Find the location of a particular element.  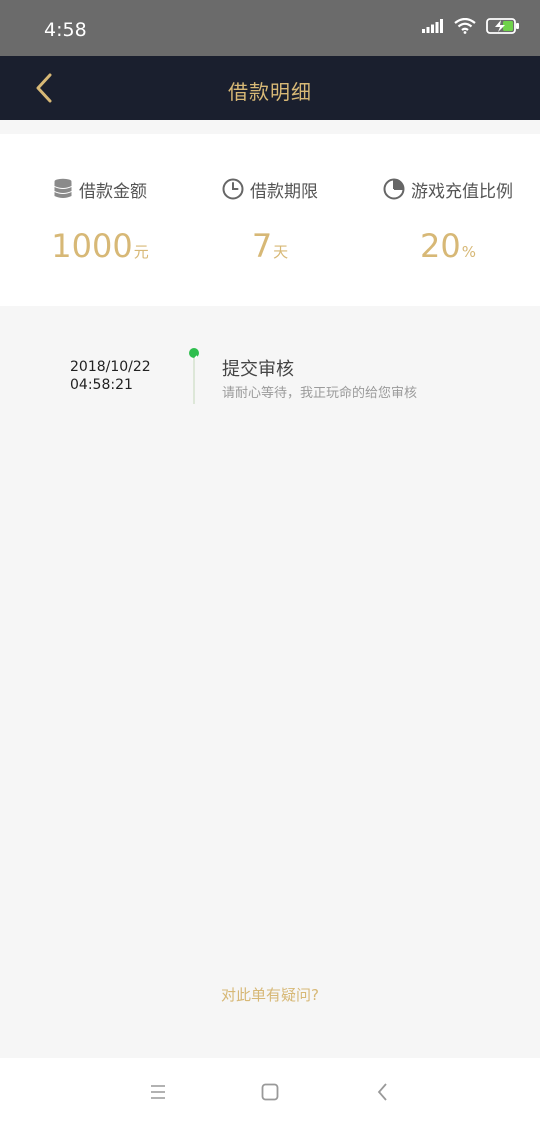

status-bar: 4:58 is located at coordinates (270, 28).